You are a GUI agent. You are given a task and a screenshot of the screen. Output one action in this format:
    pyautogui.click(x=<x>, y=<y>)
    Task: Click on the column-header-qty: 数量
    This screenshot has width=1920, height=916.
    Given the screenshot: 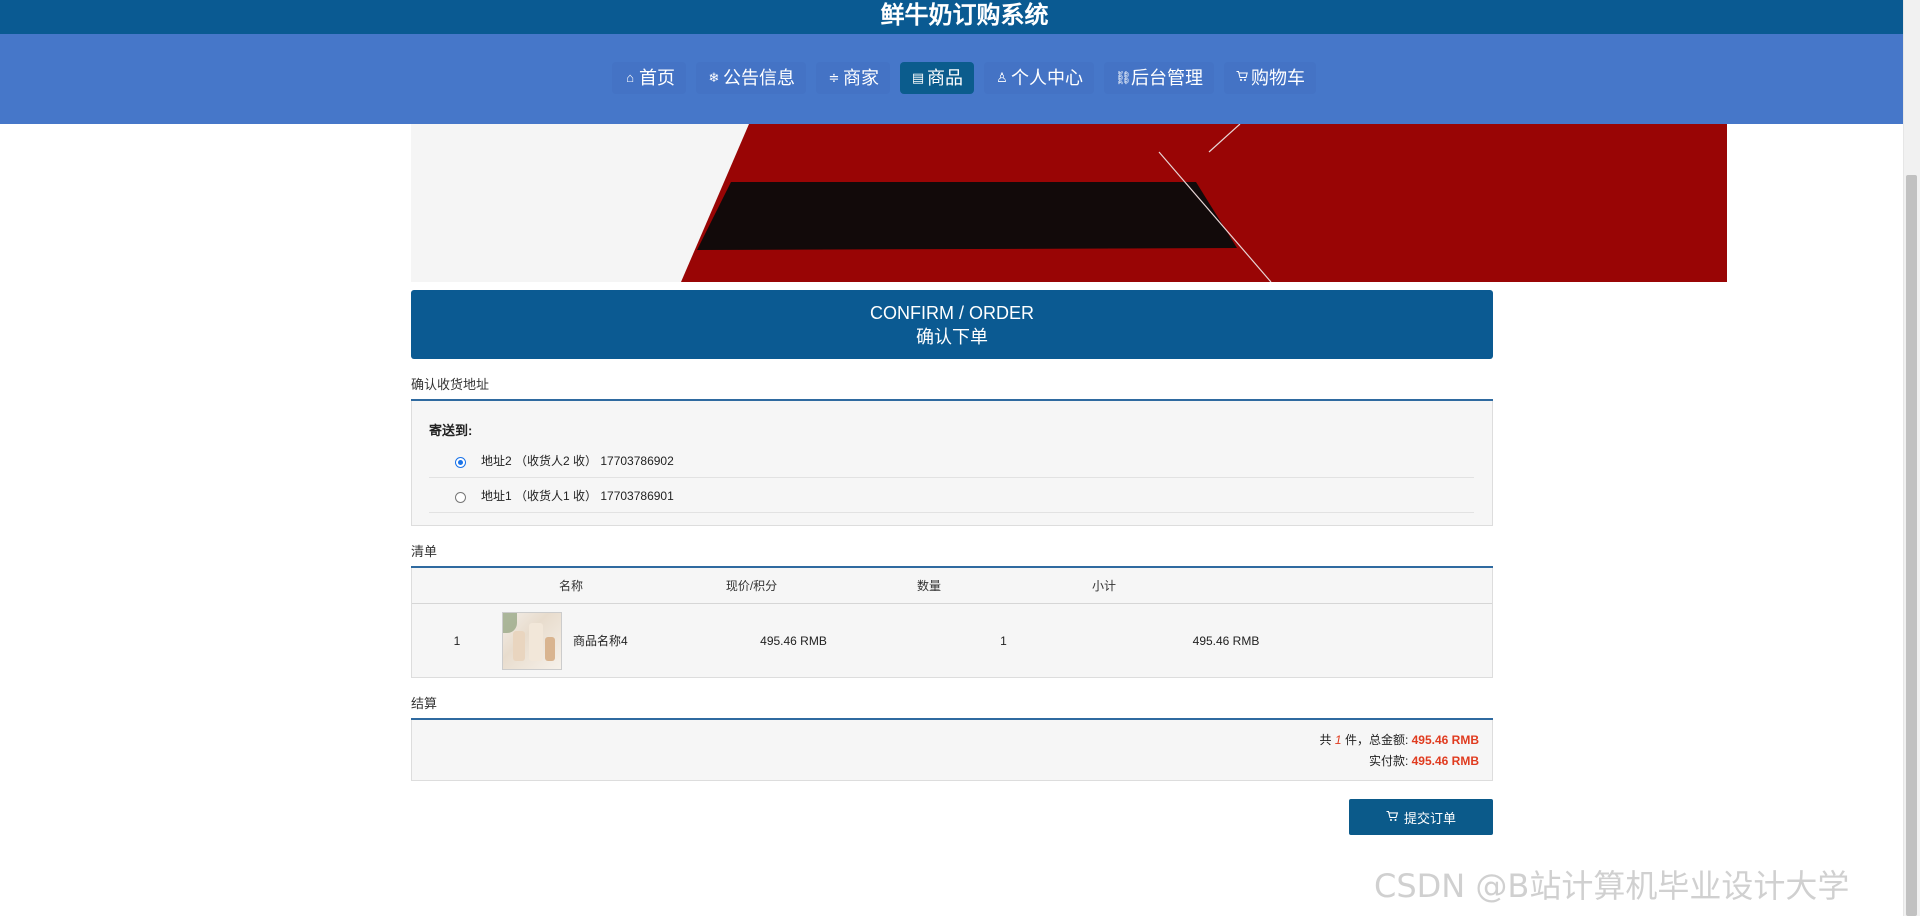 What is the action you would take?
    pyautogui.click(x=928, y=586)
    